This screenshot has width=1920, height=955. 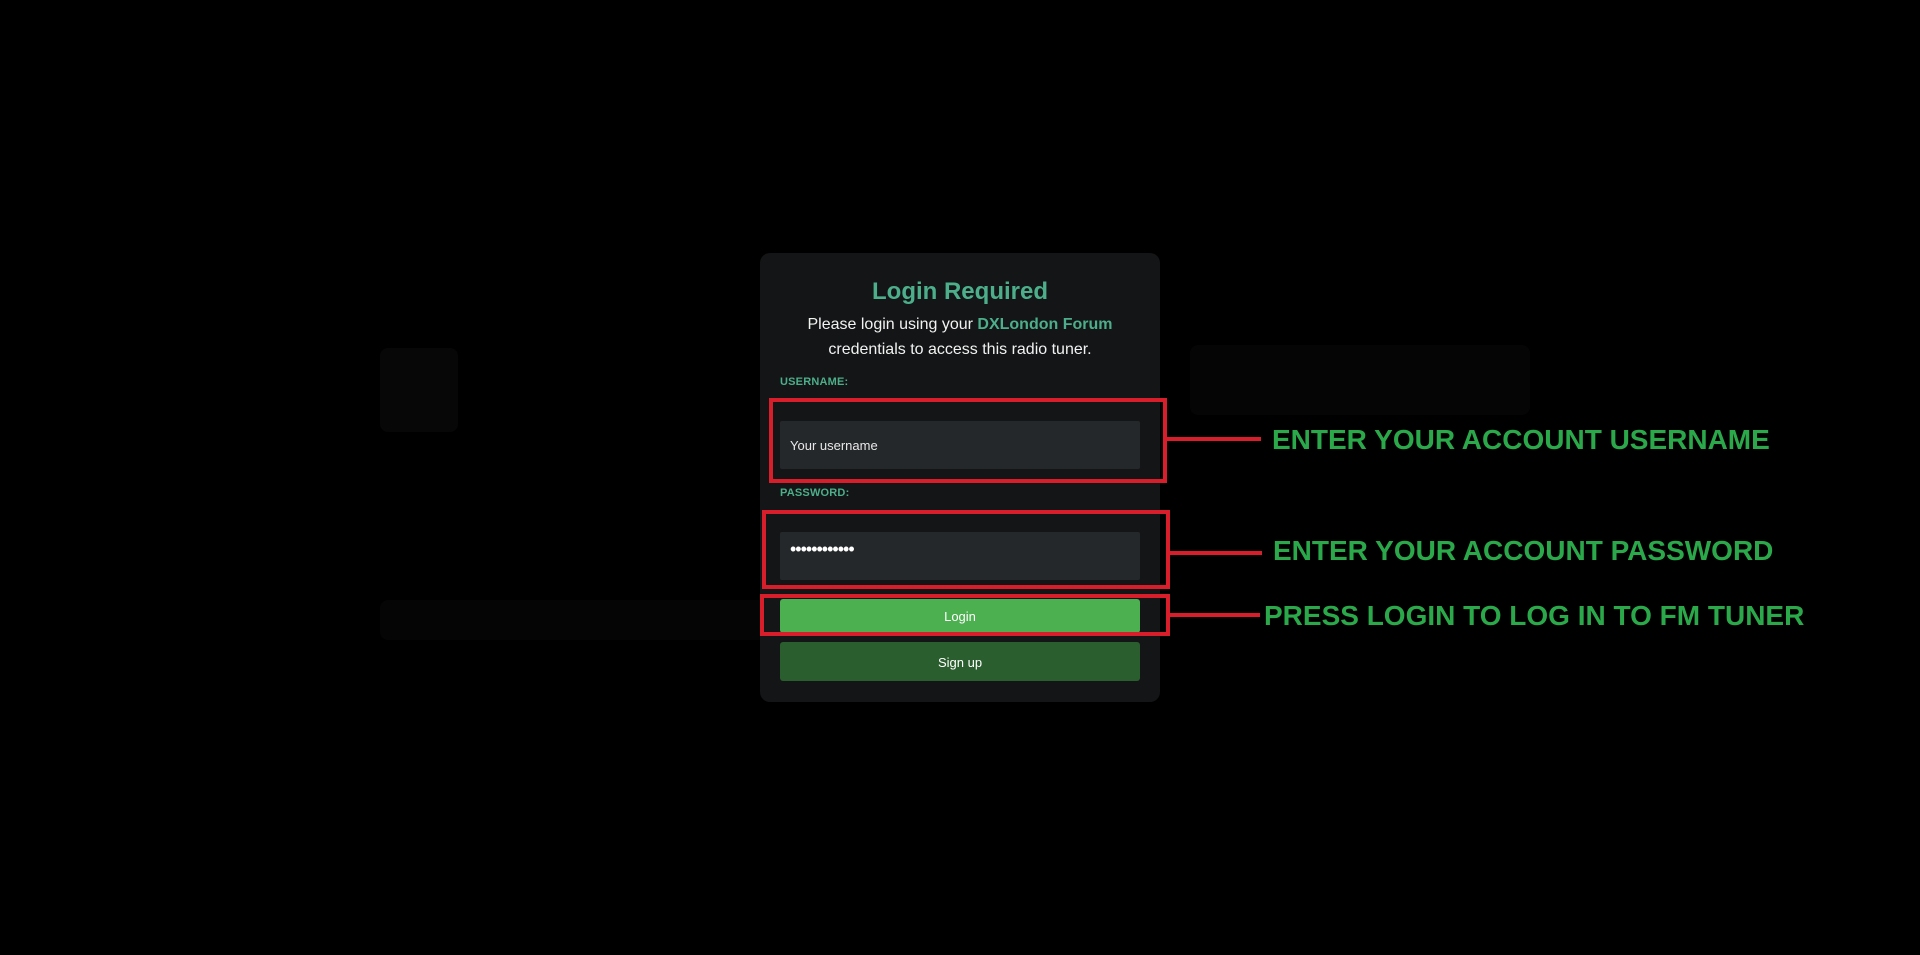 I want to click on description-text-end: credentials to access this radio tuner., so click(x=960, y=349).